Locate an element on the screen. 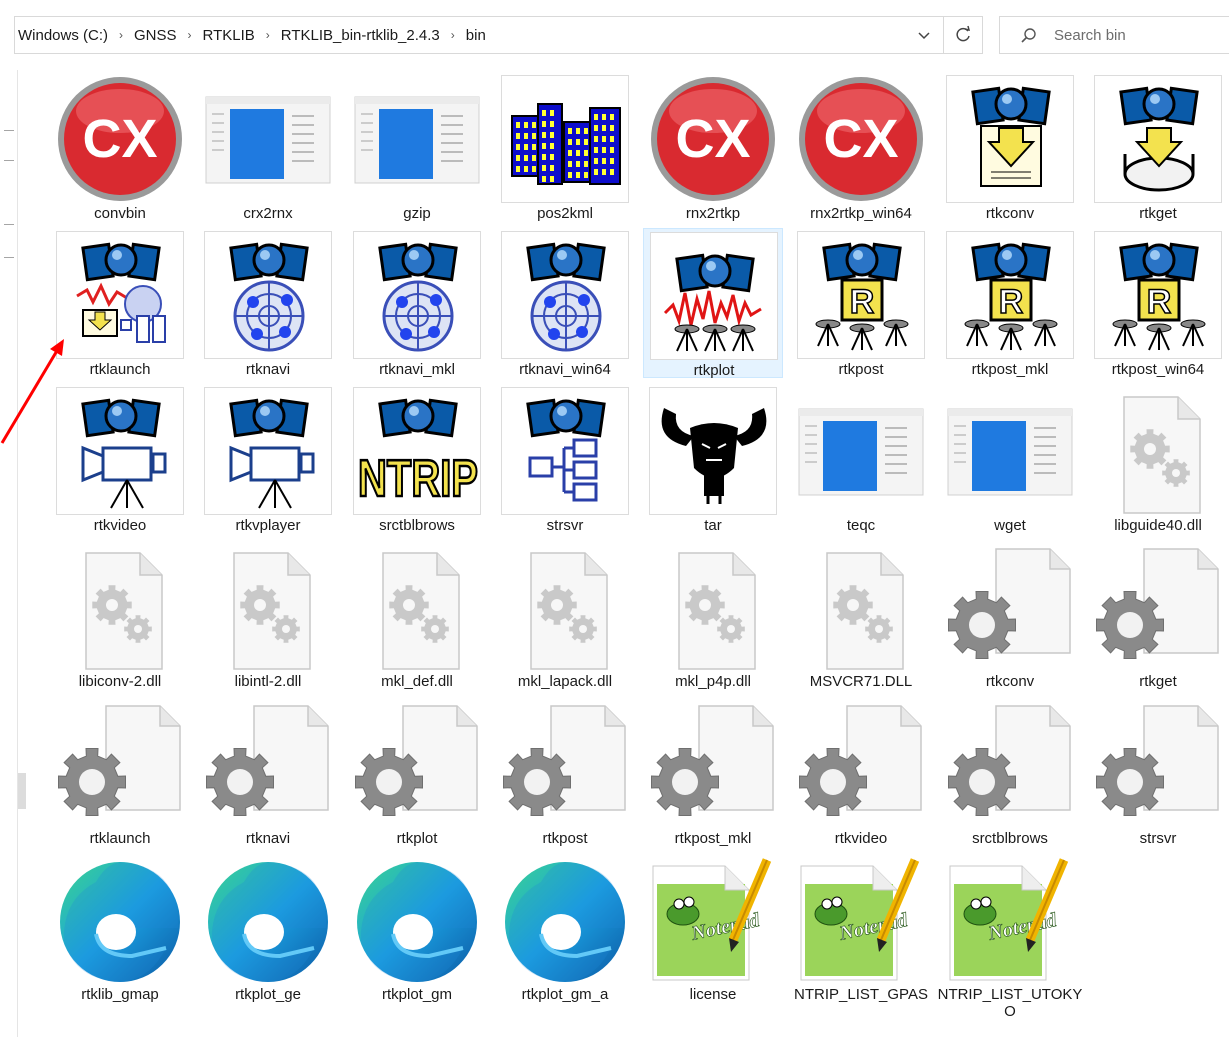 This screenshot has width=1229, height=1037. breadcrumb-item-rtklib-bin: RTKLIB_bin-rtklib_2.4.3 is located at coordinates (360, 35).